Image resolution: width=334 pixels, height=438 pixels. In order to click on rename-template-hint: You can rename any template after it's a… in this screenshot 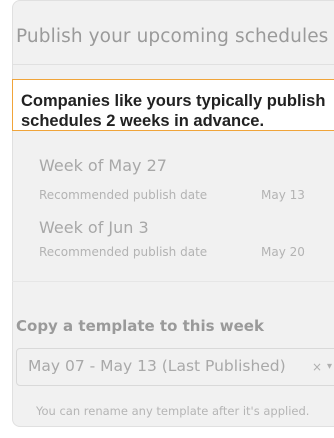, I will do `click(173, 411)`.